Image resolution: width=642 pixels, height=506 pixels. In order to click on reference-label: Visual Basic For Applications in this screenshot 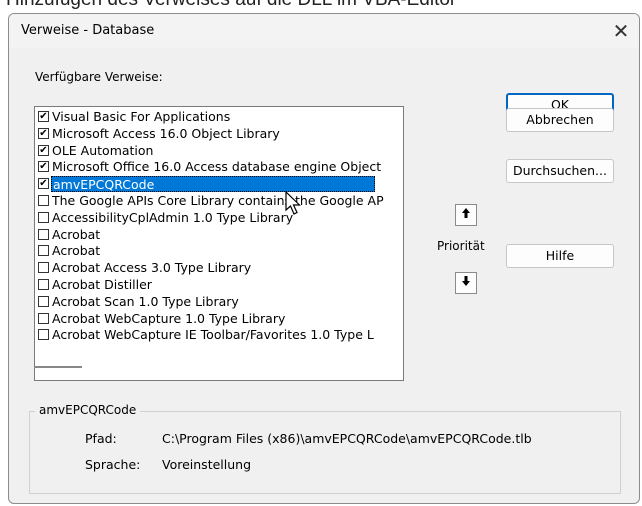, I will do `click(141, 116)`.